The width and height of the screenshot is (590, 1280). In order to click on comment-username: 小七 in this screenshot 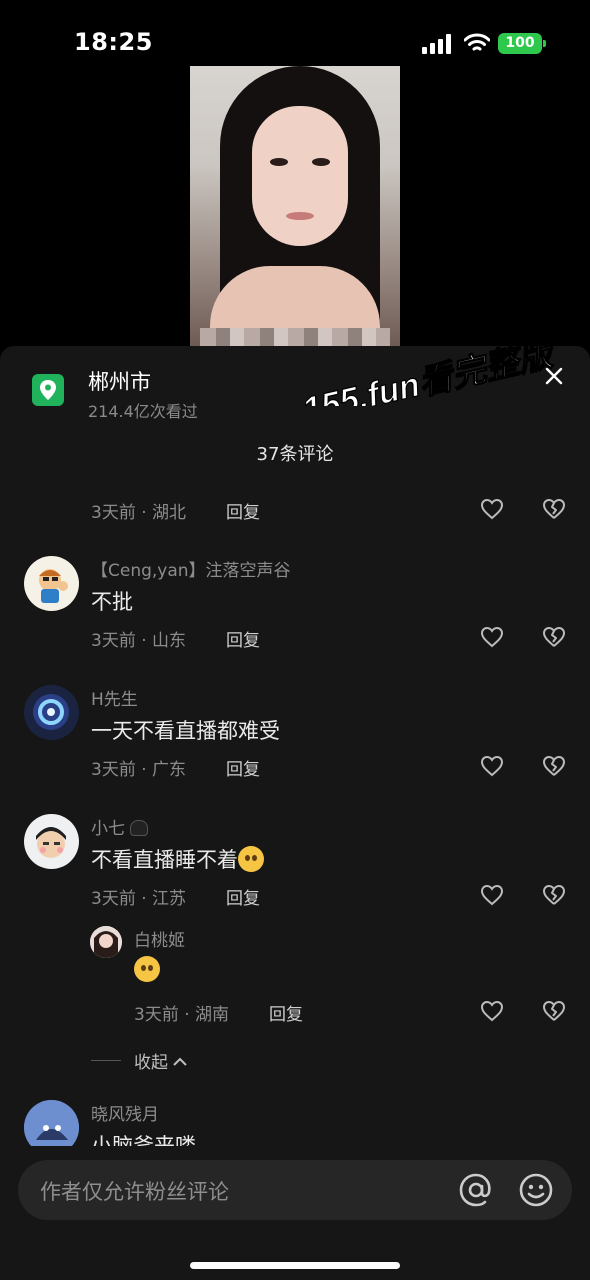, I will do `click(120, 826)`.